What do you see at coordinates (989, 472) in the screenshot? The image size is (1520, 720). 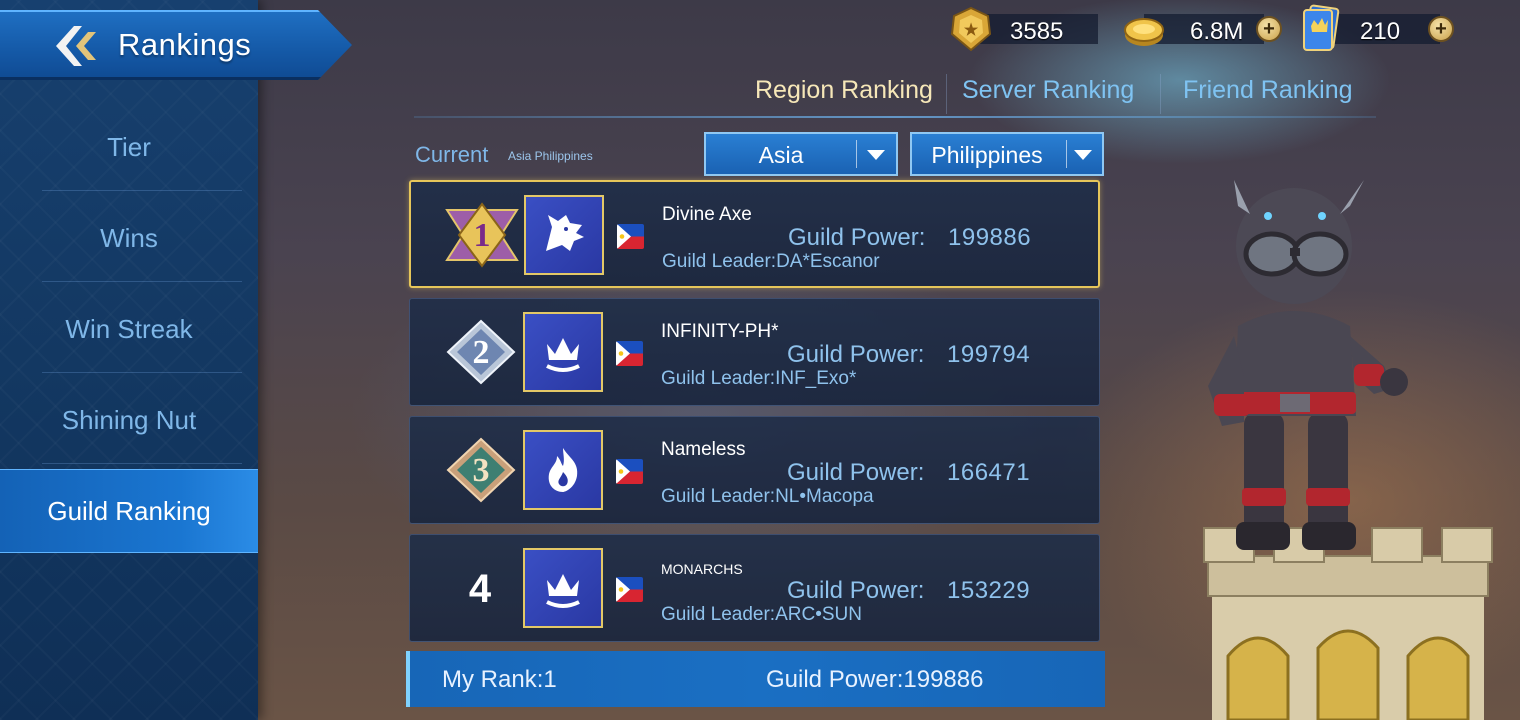 I see `power-value: 166471` at bounding box center [989, 472].